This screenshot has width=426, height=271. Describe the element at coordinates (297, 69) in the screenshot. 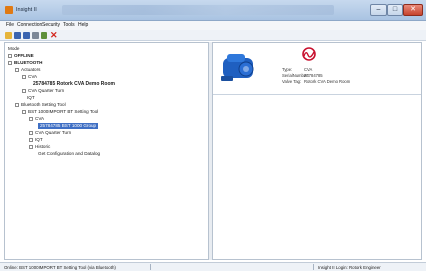

I see `info-type: Type: CVA` at that location.